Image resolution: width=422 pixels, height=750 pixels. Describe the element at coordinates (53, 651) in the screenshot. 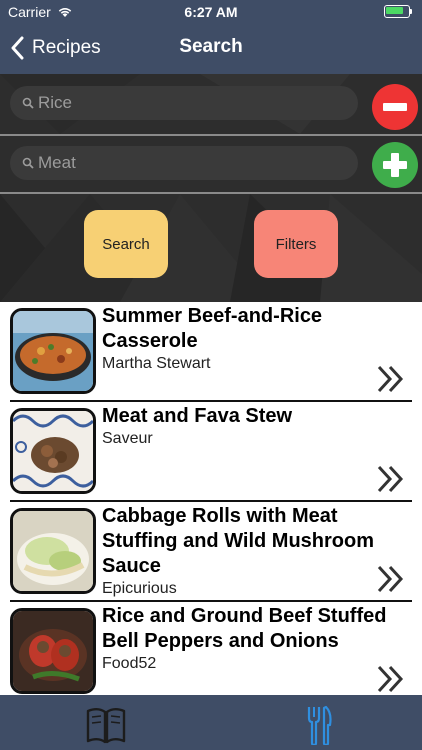

I see `stuffed-peppers-photo` at that location.